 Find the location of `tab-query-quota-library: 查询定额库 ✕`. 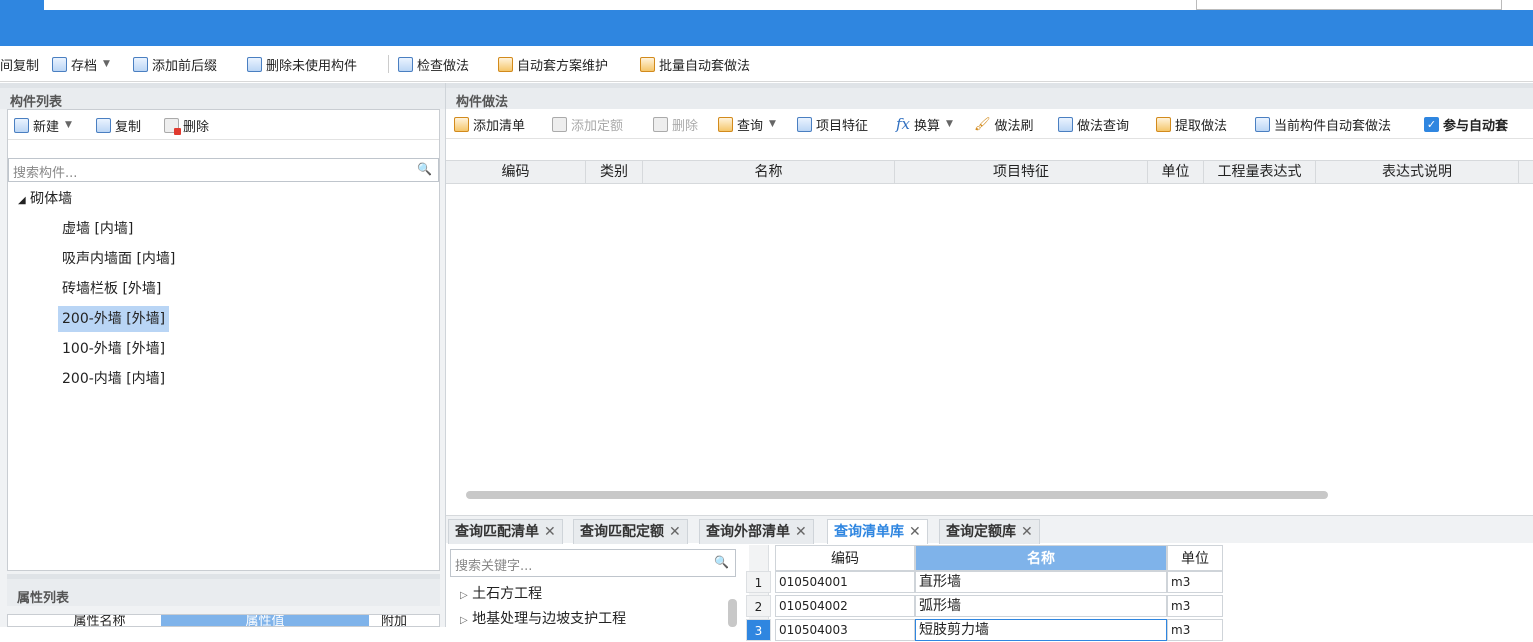

tab-query-quota-library: 查询定额库 ✕ is located at coordinates (989, 531).